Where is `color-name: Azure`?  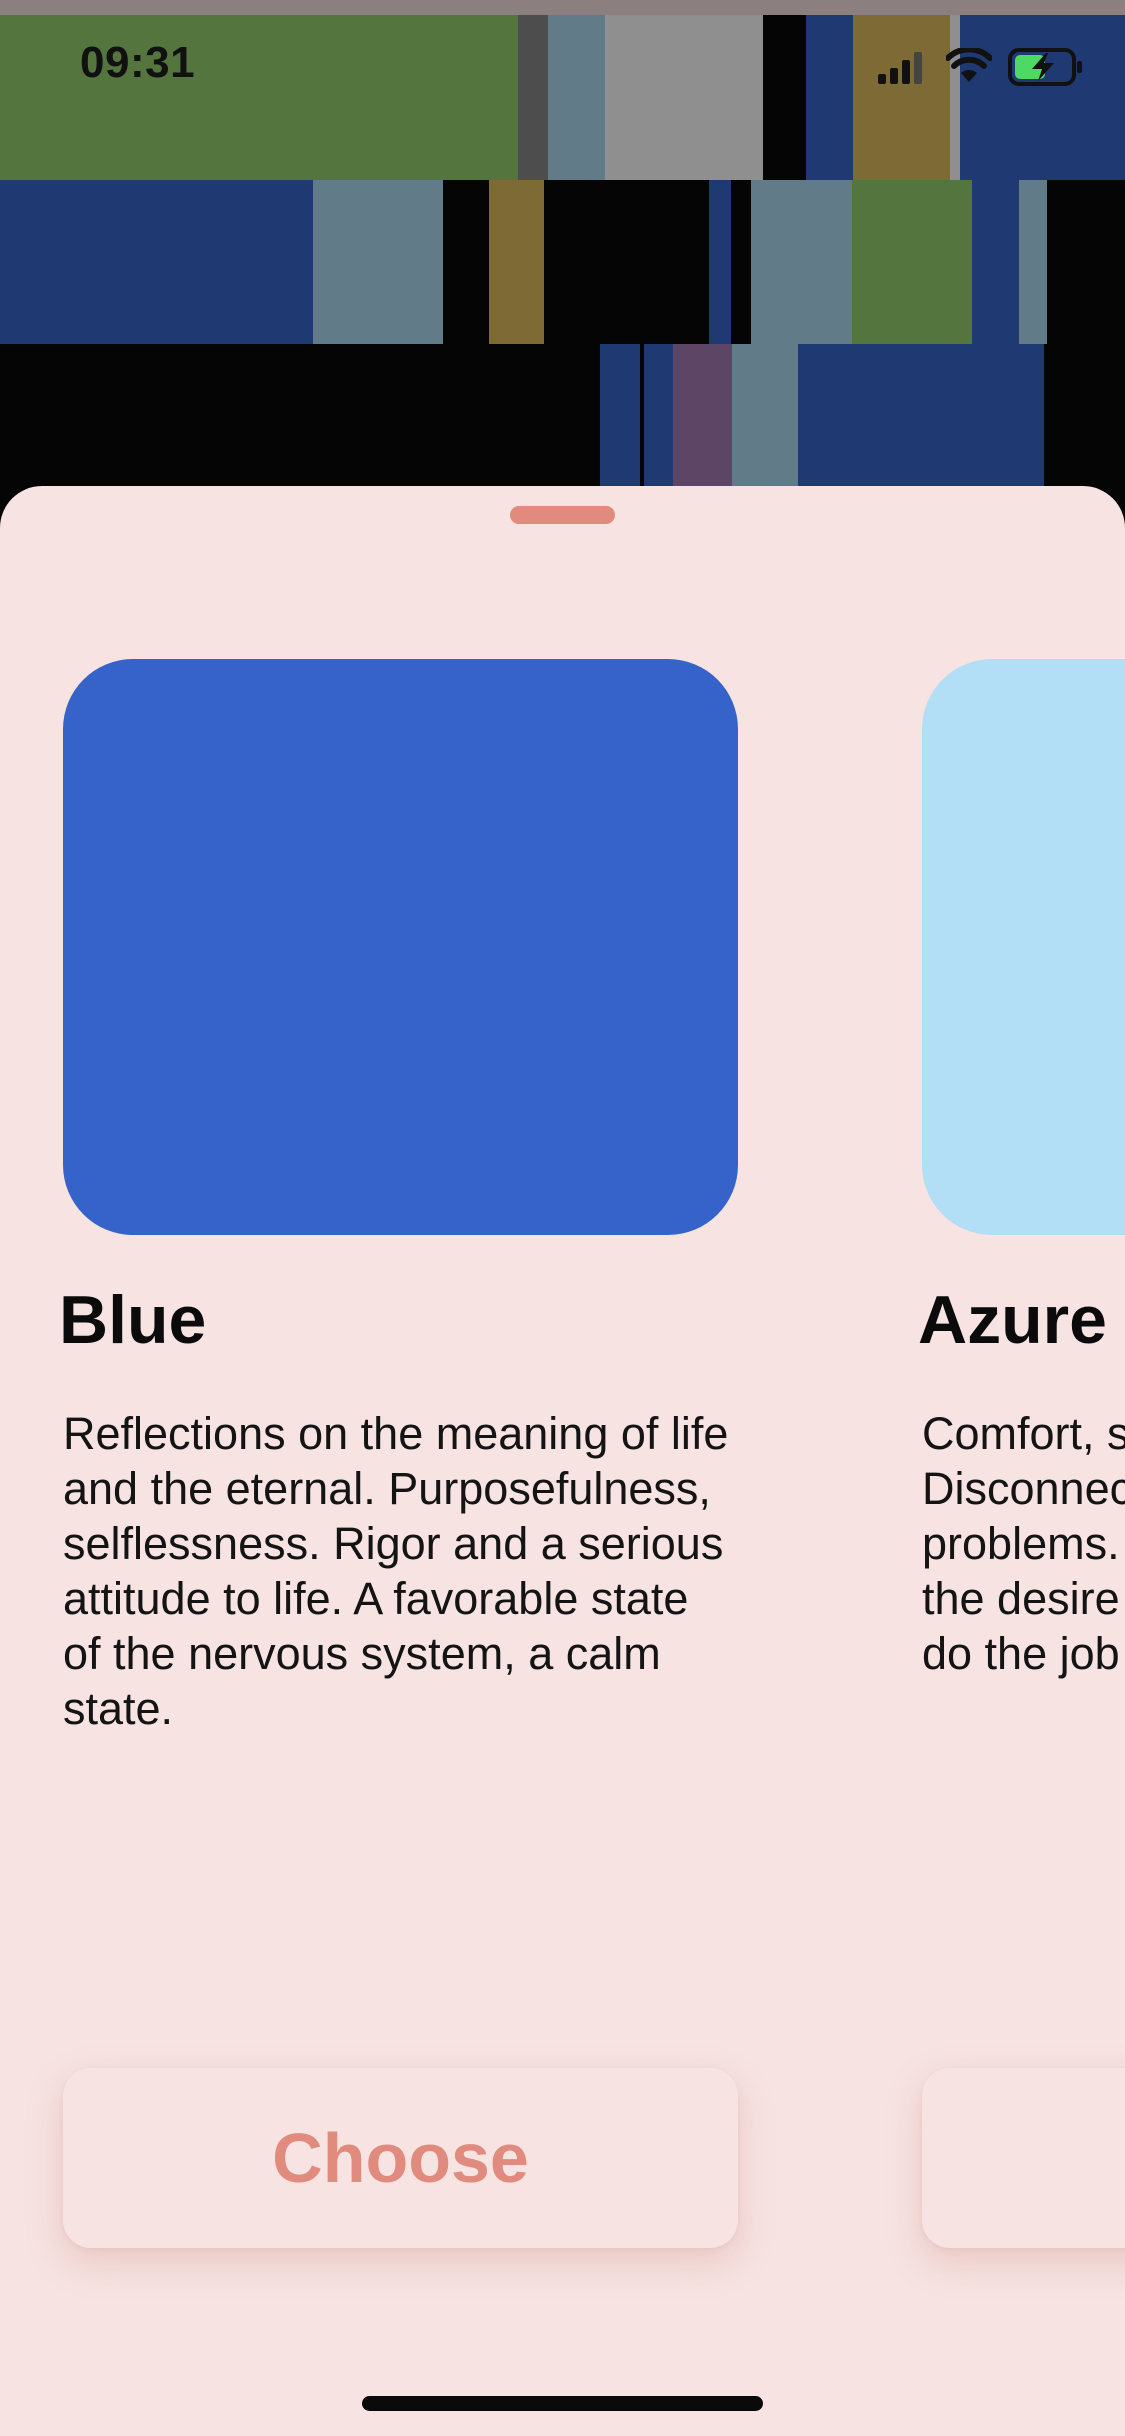
color-name: Azure is located at coordinates (1012, 1320).